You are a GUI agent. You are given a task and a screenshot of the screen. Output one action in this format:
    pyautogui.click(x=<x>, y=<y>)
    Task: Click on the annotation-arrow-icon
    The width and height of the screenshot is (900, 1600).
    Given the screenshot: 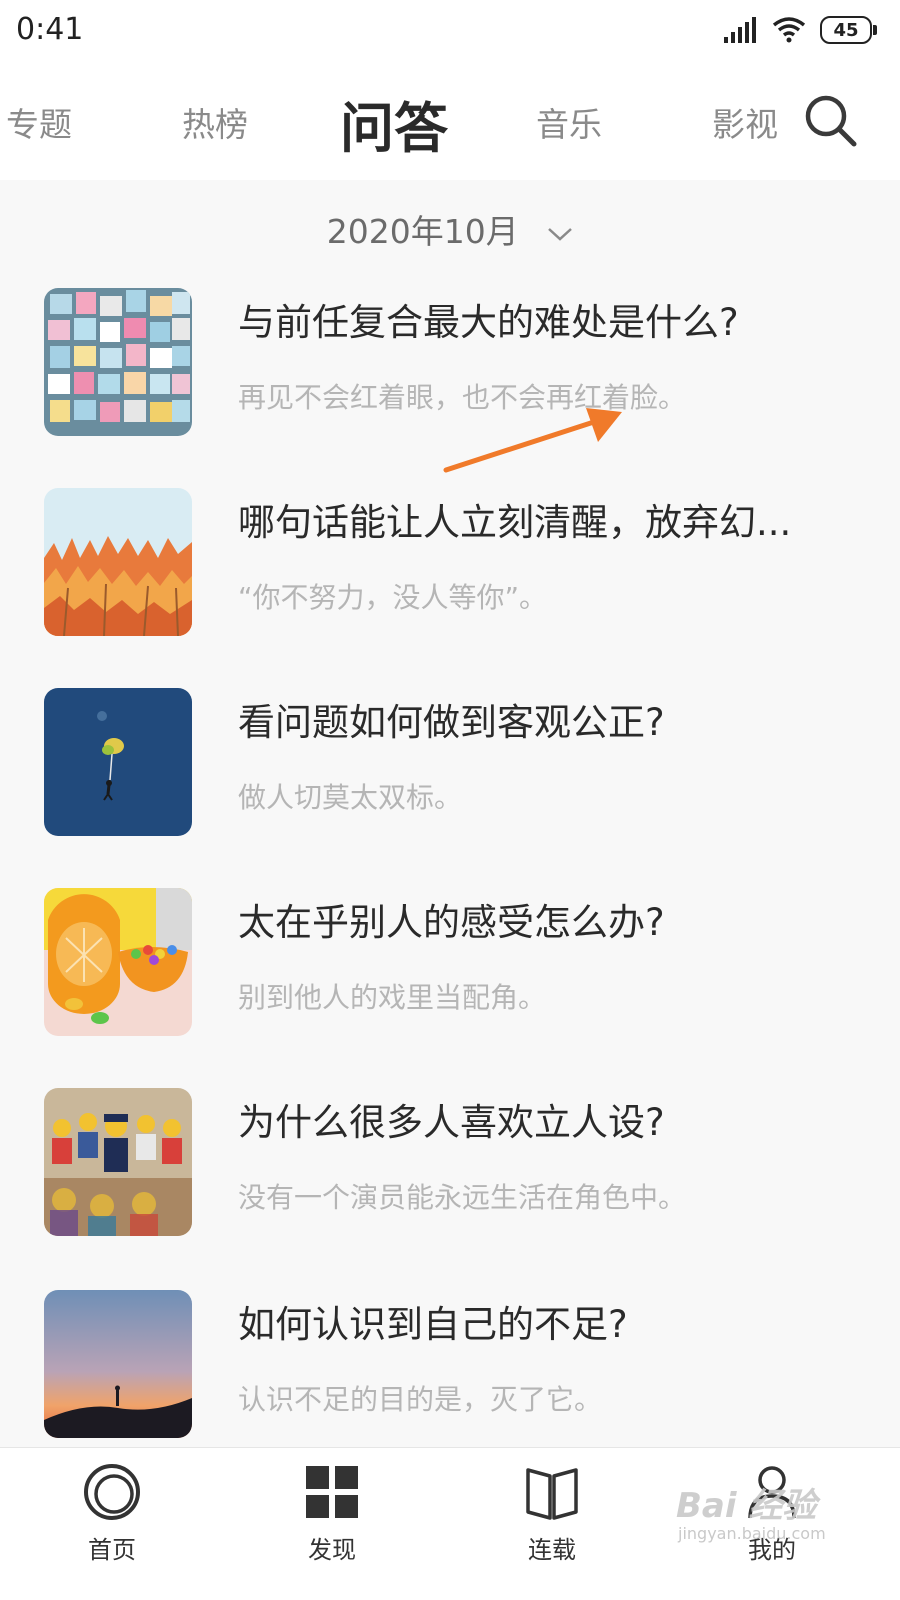 What is the action you would take?
    pyautogui.click(x=532, y=440)
    